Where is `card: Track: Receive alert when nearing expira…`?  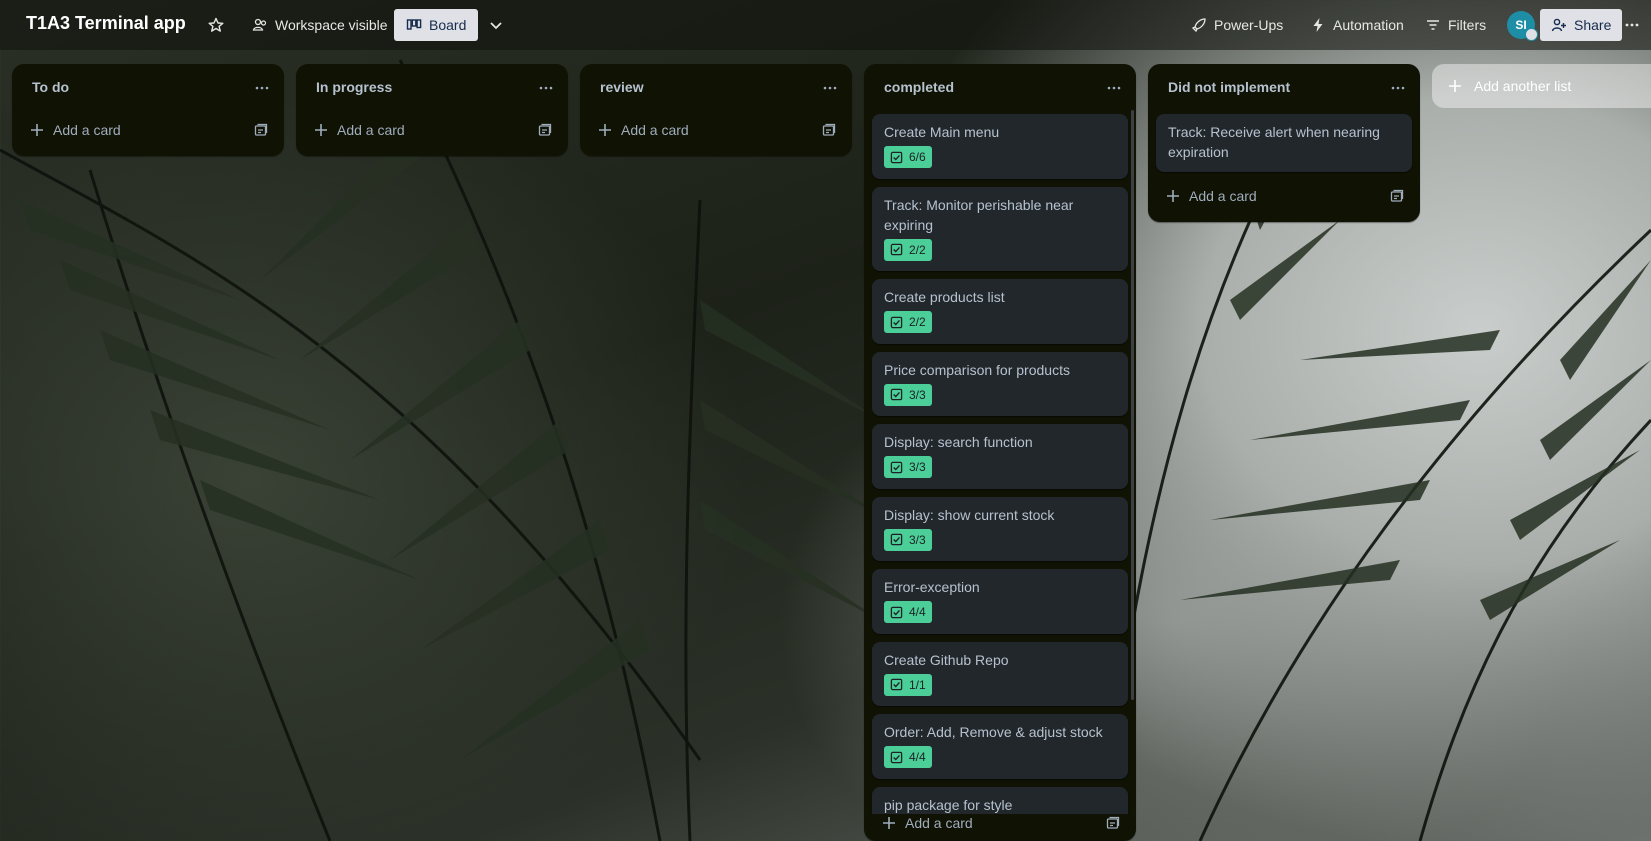
card: Track: Receive alert when nearing expira… is located at coordinates (1284, 143).